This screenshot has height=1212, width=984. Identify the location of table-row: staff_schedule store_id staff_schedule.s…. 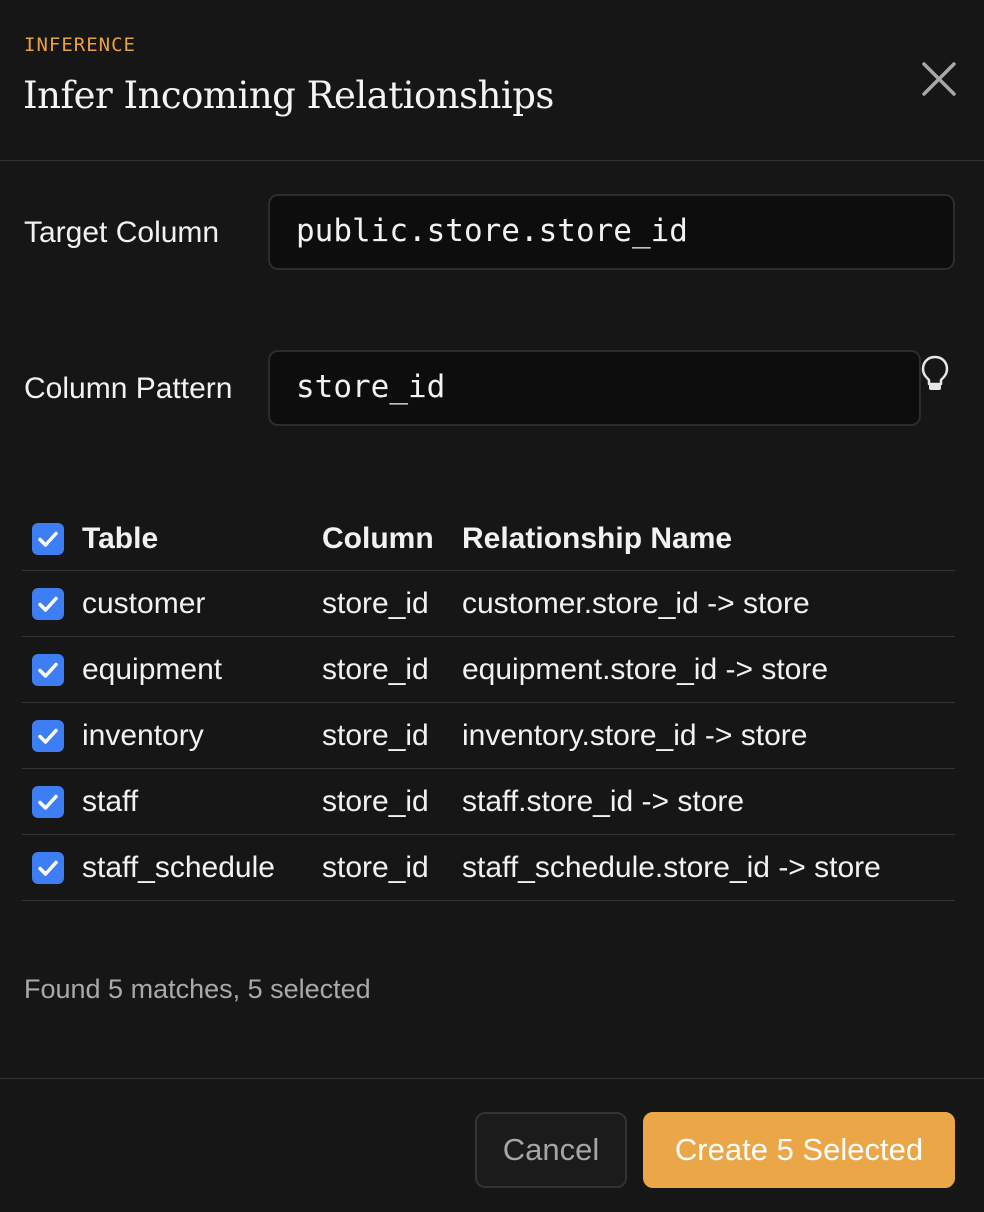
(488, 868).